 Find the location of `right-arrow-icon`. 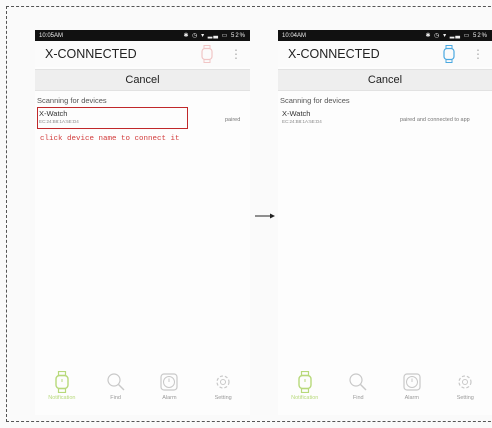

right-arrow-icon is located at coordinates (265, 216).